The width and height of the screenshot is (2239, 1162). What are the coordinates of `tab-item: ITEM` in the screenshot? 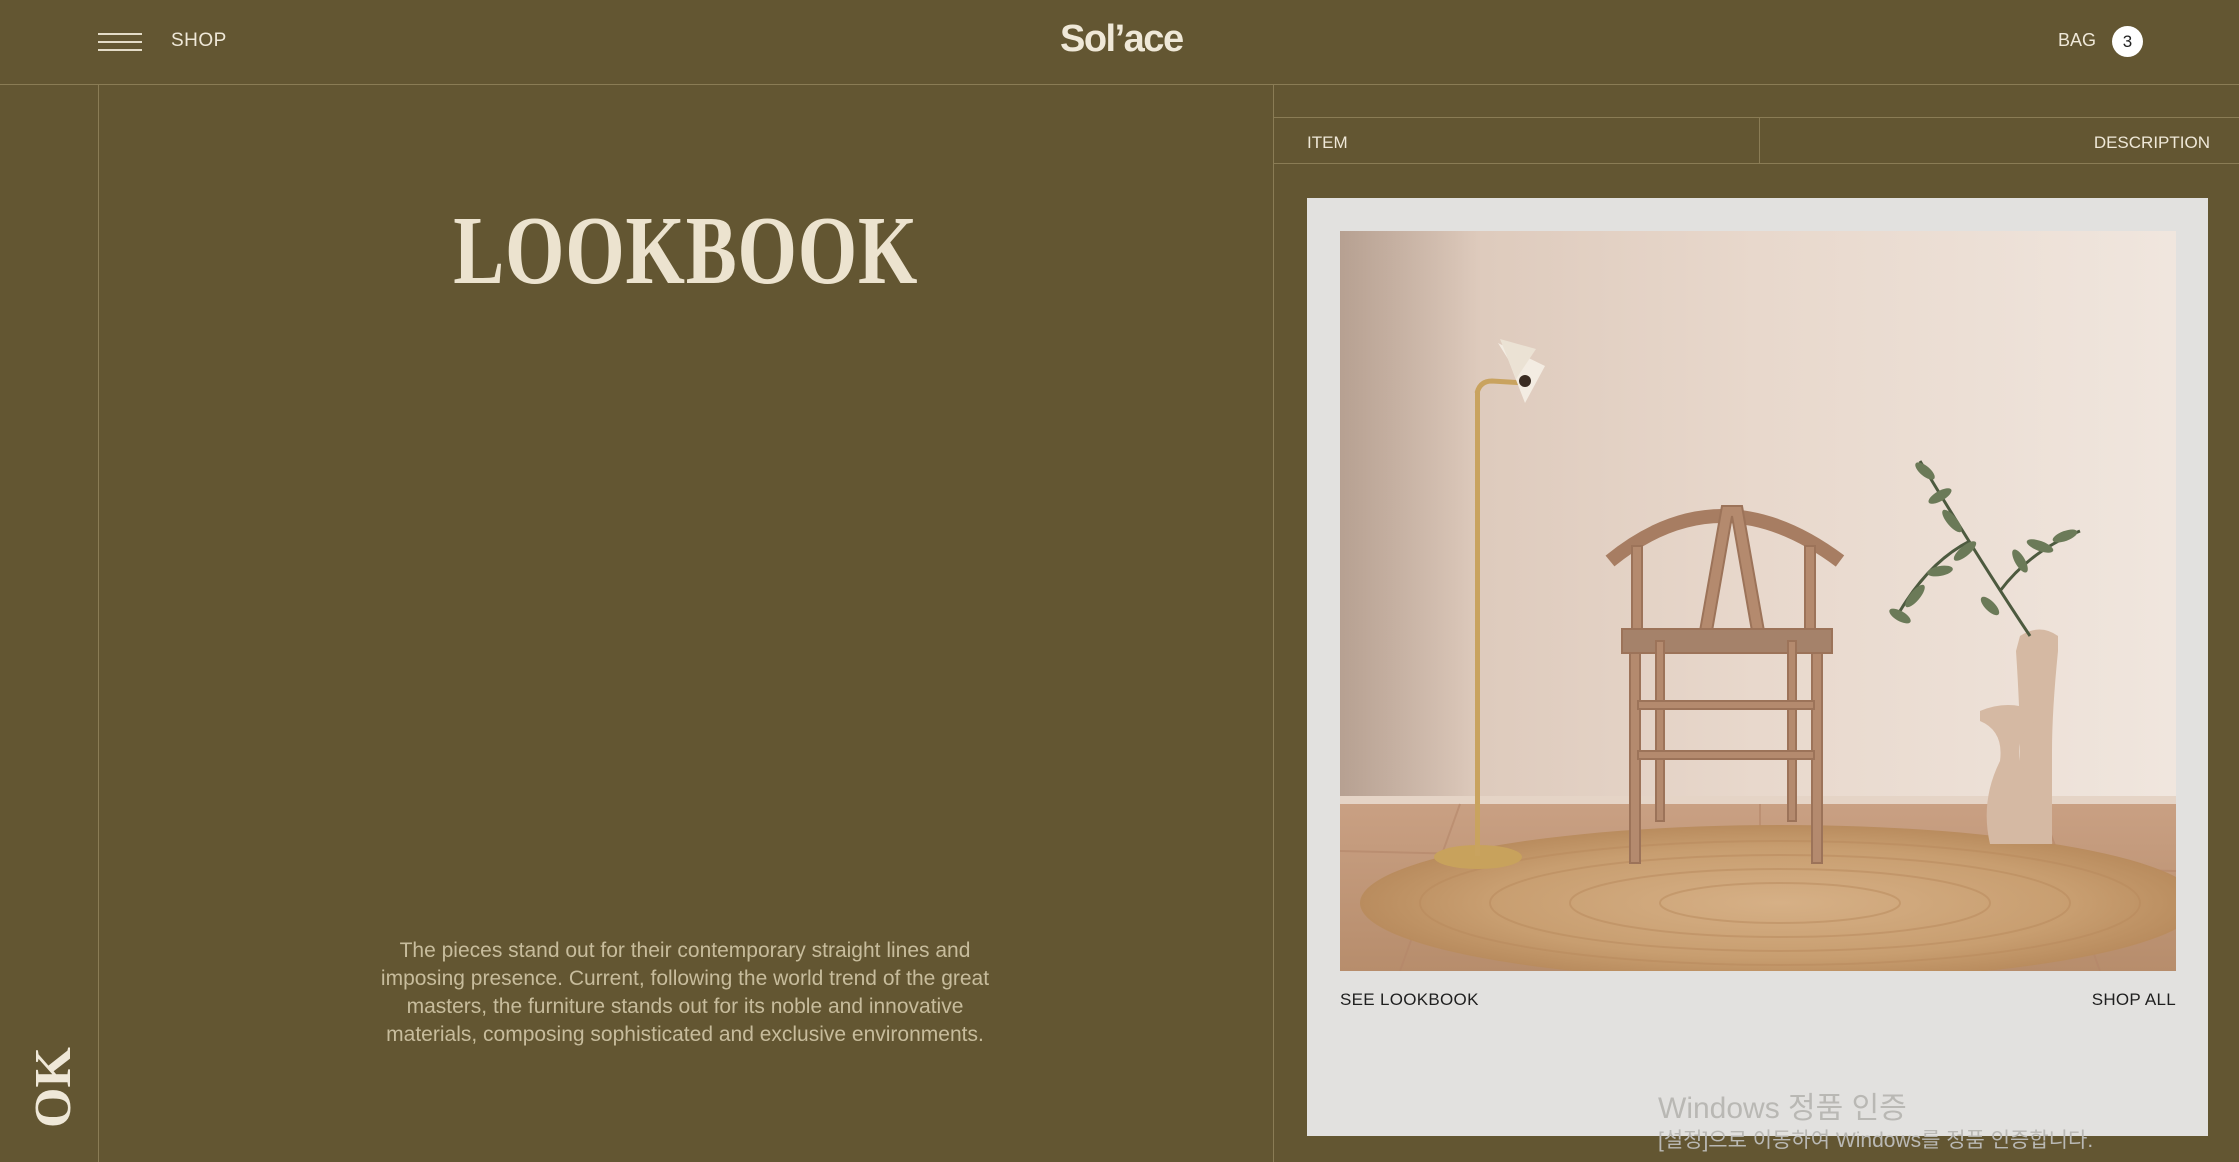 It's located at (1327, 143).